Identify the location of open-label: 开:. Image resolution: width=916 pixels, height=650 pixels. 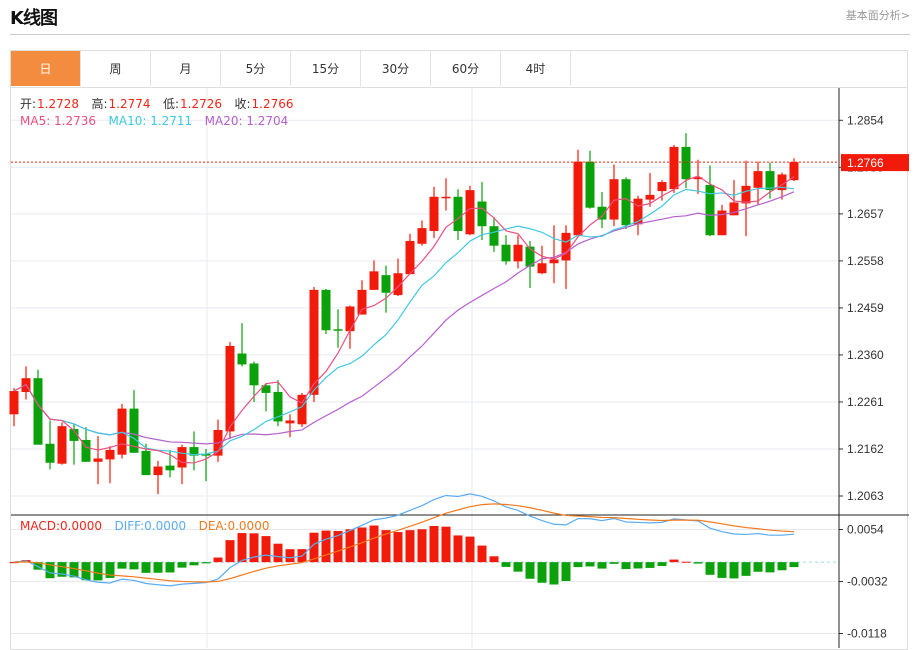
(28, 104).